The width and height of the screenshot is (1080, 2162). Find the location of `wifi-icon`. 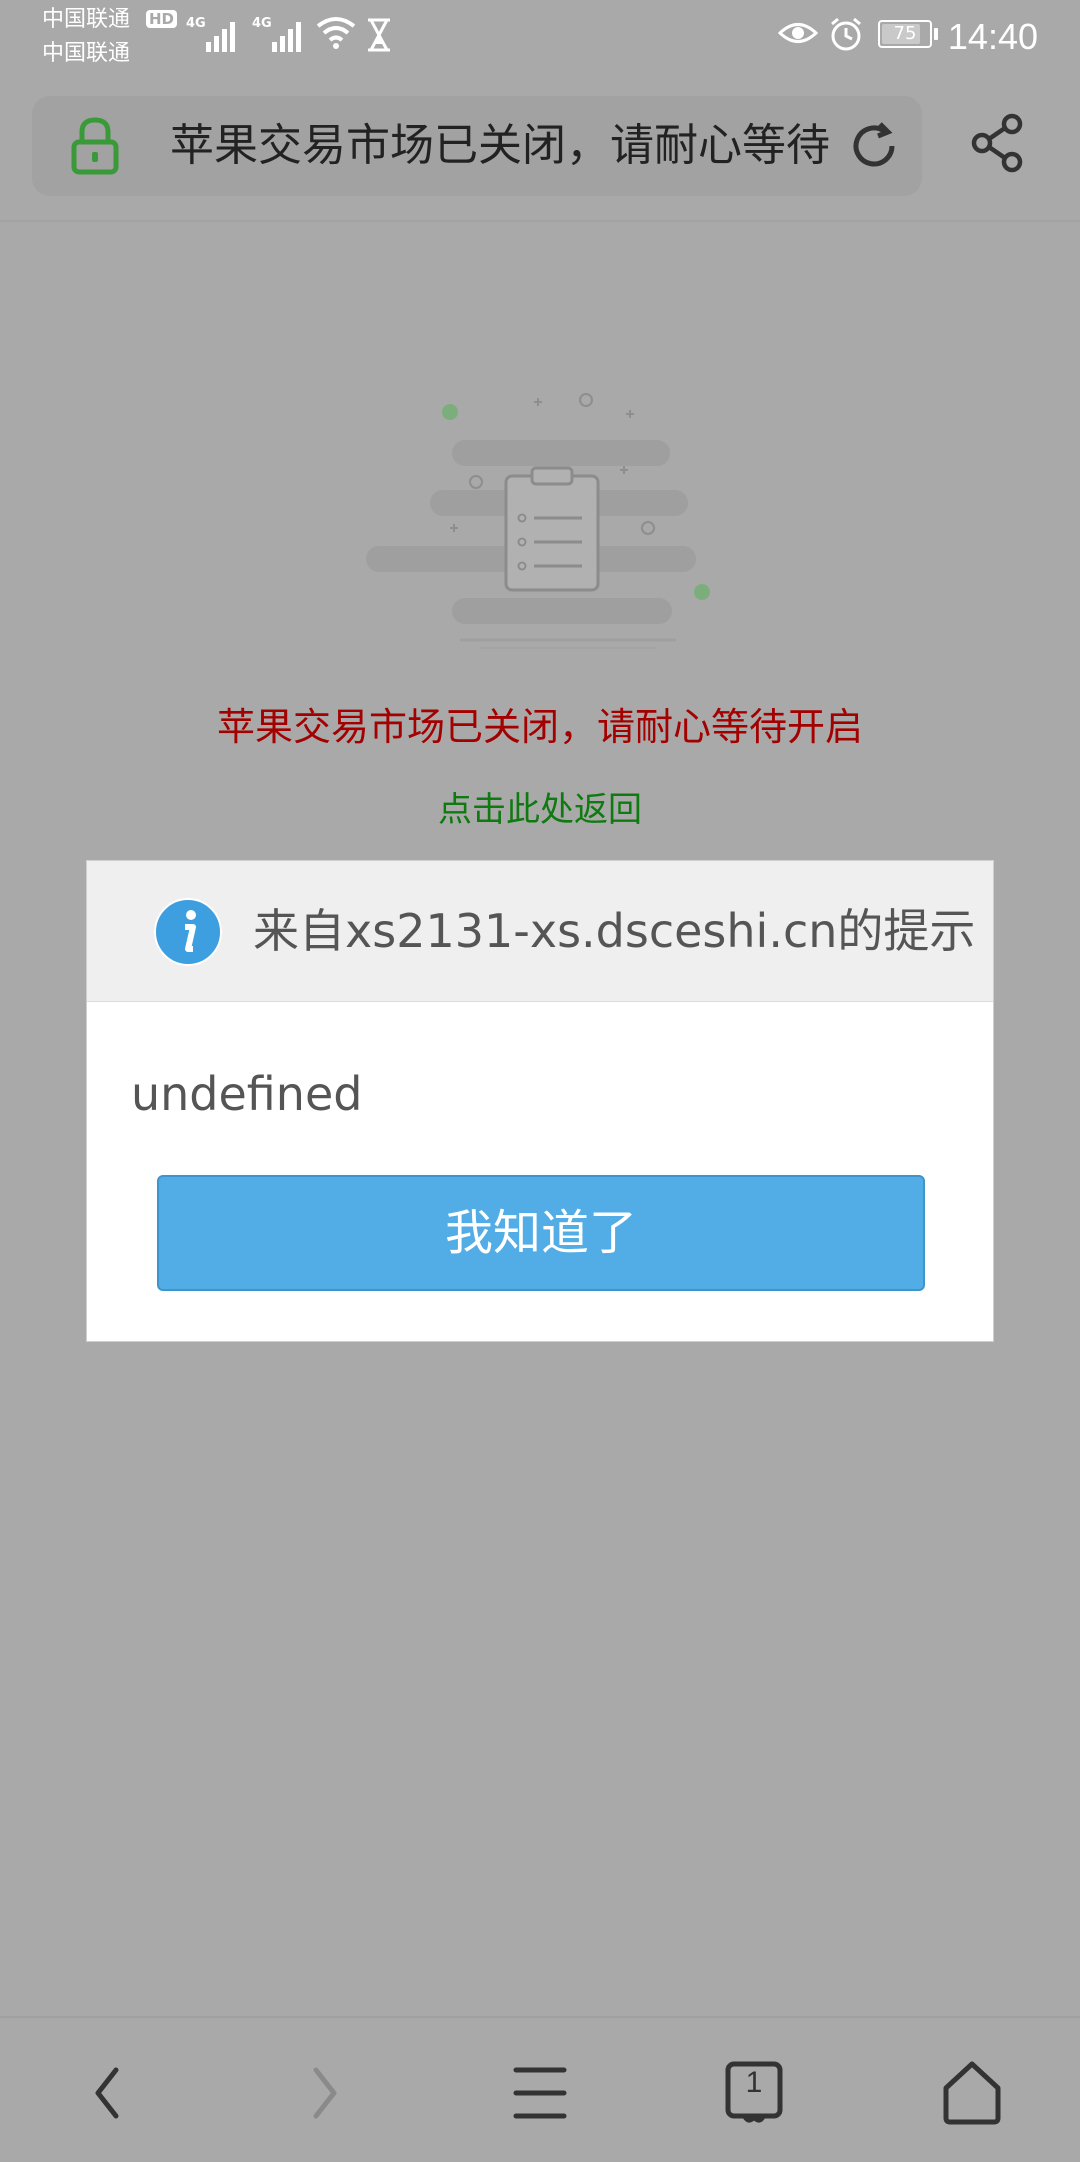

wifi-icon is located at coordinates (336, 33).